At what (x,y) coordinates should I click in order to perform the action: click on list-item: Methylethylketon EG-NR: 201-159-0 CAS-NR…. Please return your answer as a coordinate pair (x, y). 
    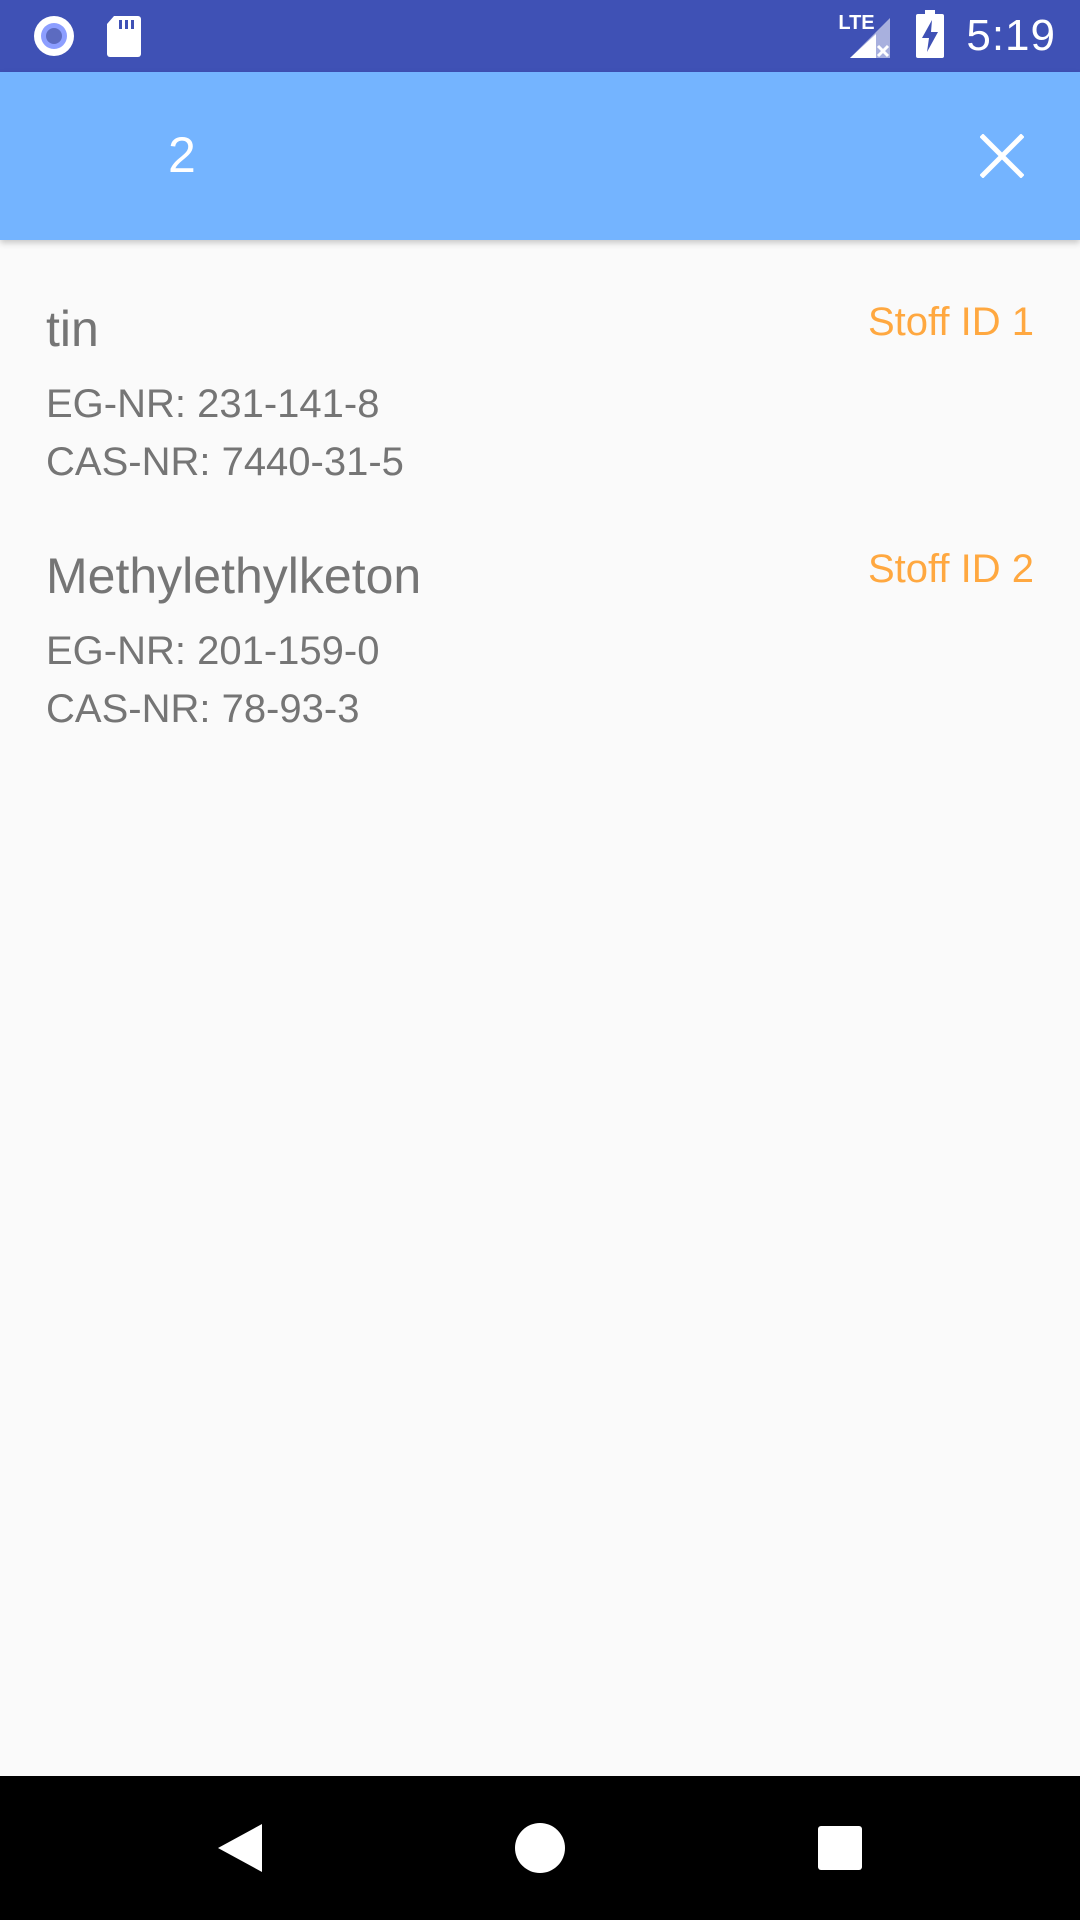
    Looking at the image, I should click on (540, 670).